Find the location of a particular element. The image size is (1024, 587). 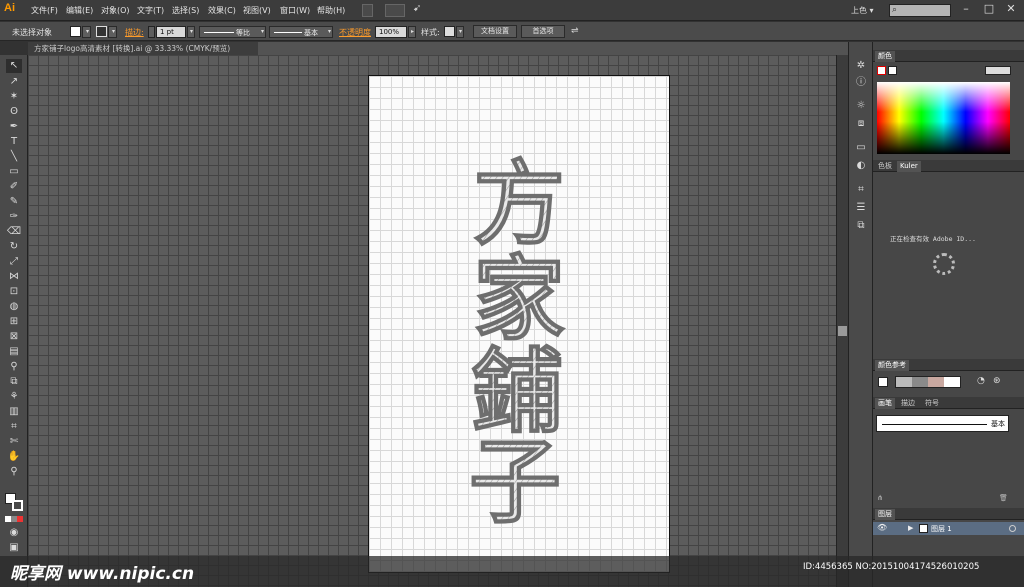

eraser-tool-icon: ⌫ is located at coordinates (14, 232).